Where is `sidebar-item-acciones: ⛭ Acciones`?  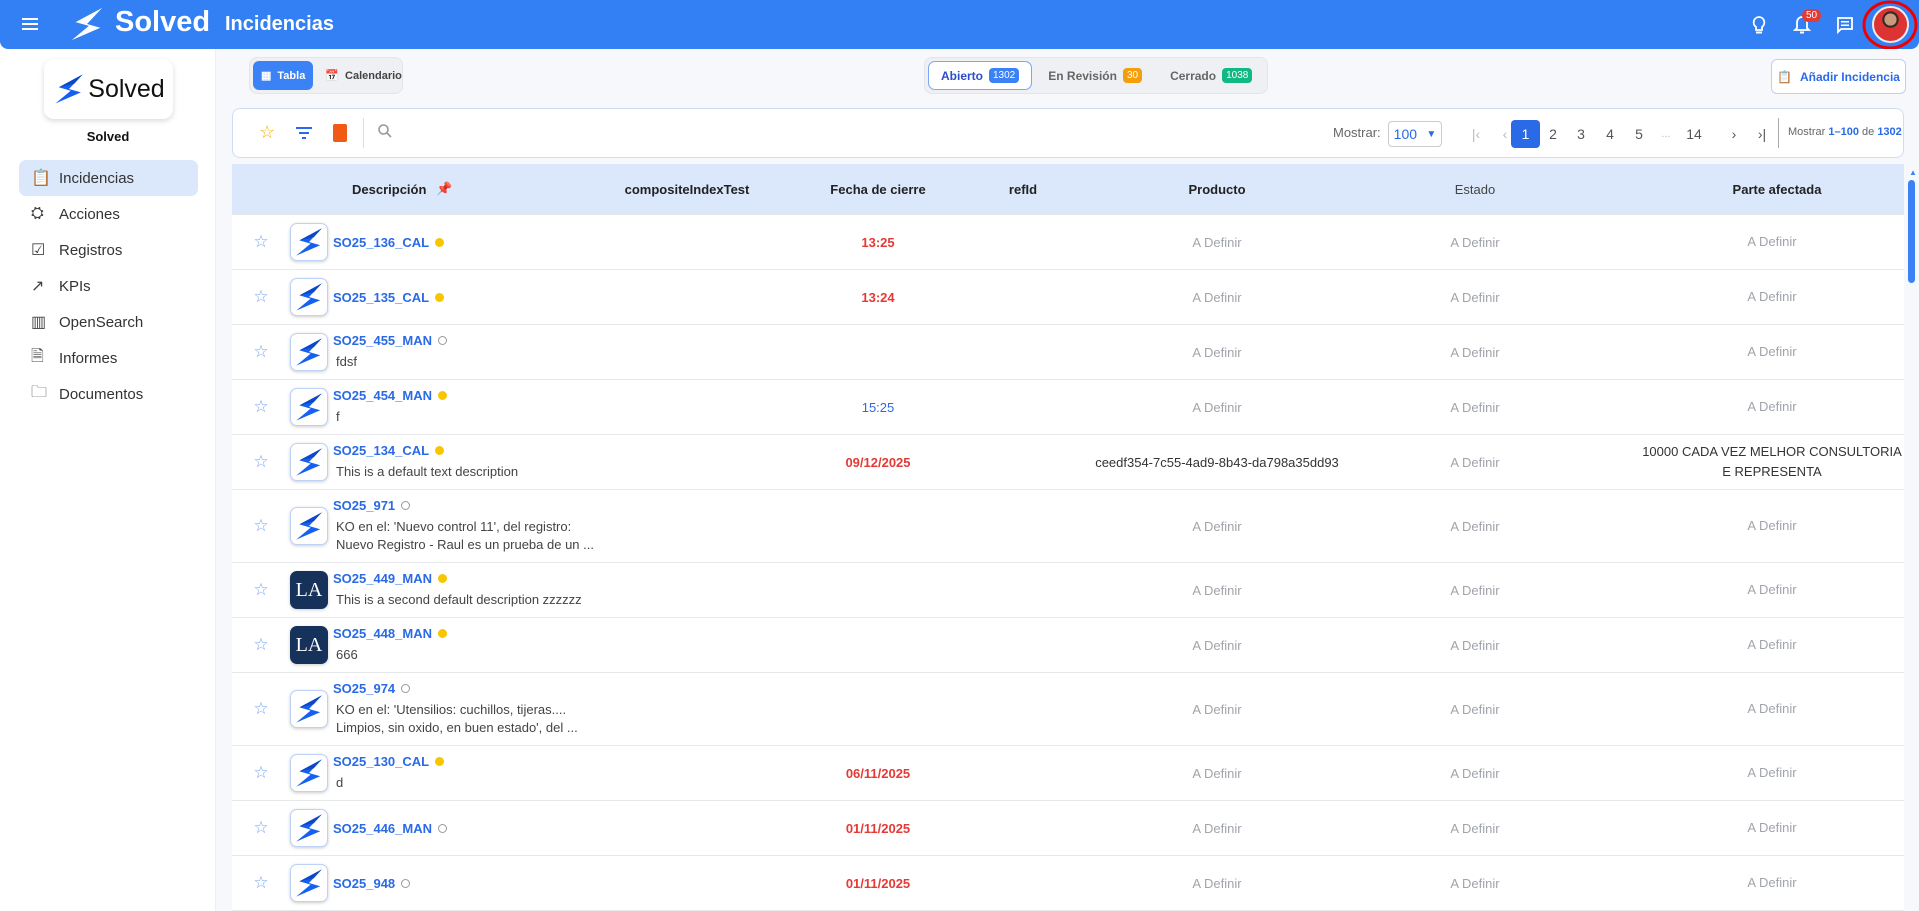
sidebar-item-acciones: ⛭ Acciones is located at coordinates (108, 214).